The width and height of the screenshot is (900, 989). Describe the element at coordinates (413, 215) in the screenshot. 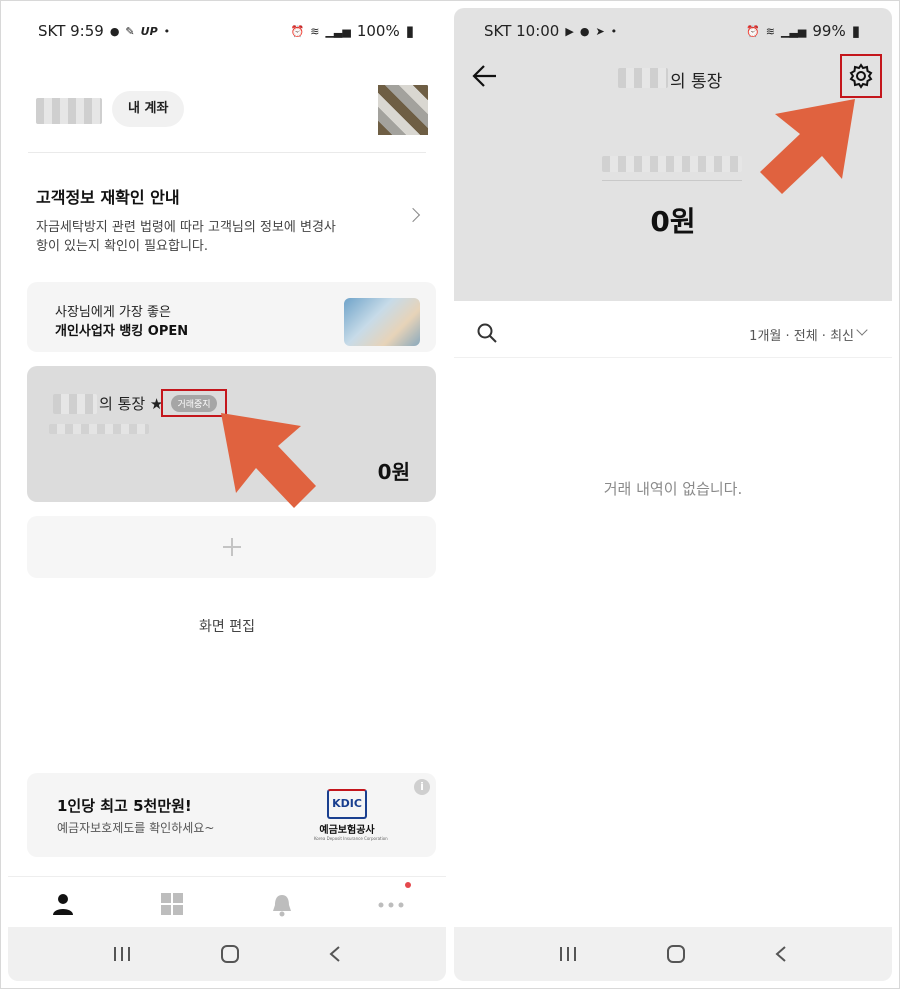

I see `chevron-right-icon` at that location.